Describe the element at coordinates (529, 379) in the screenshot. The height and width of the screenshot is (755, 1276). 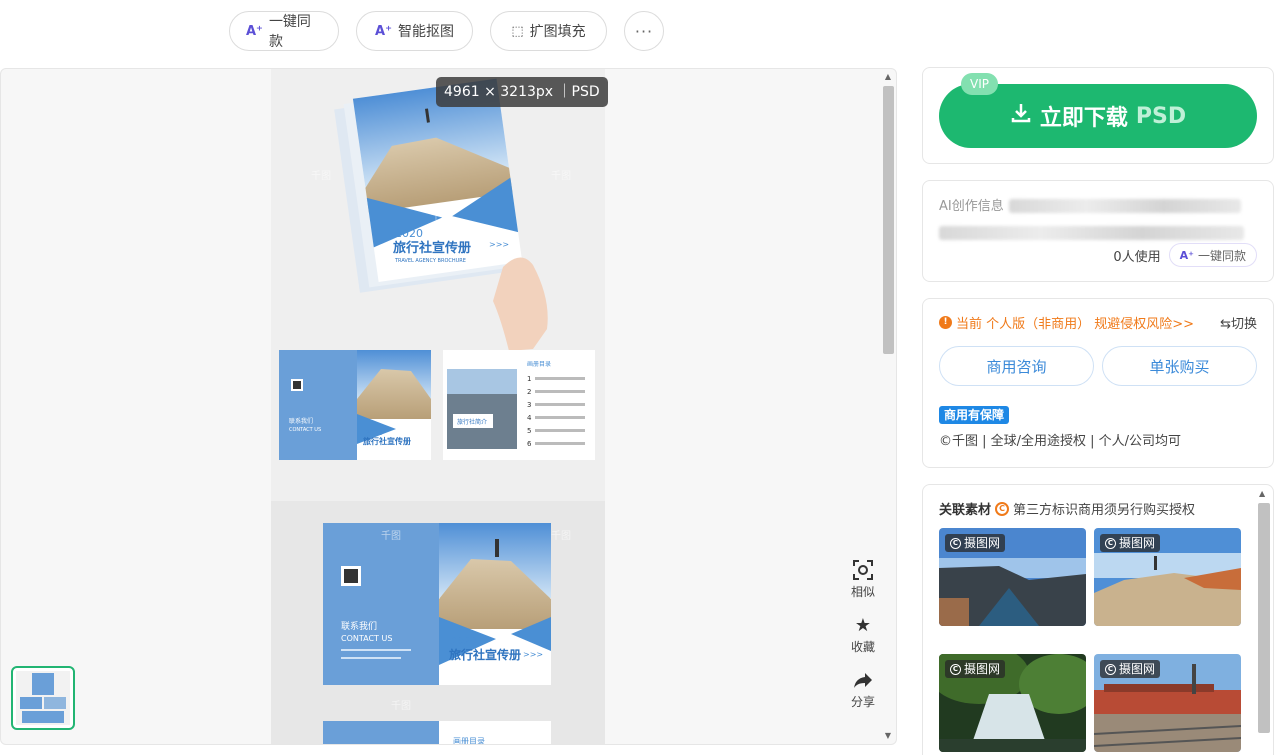
I see `toc-number-1: 1` at that location.